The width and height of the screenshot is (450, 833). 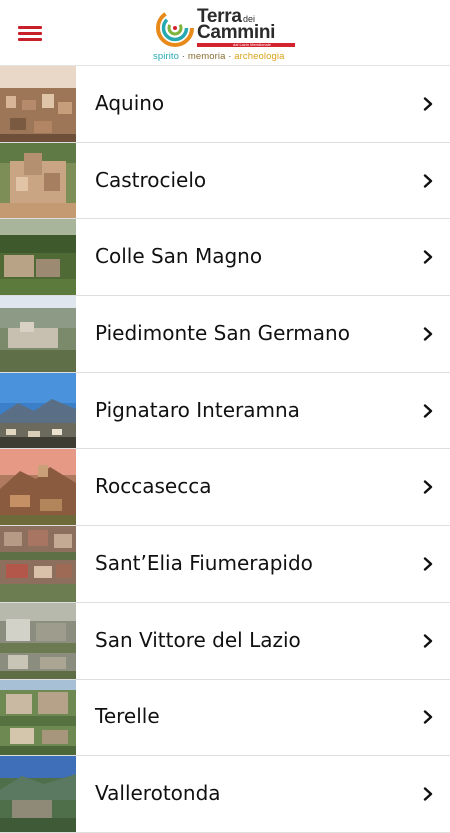 What do you see at coordinates (236, 32) in the screenshot?
I see `logo-title-cammini: Cammini` at bounding box center [236, 32].